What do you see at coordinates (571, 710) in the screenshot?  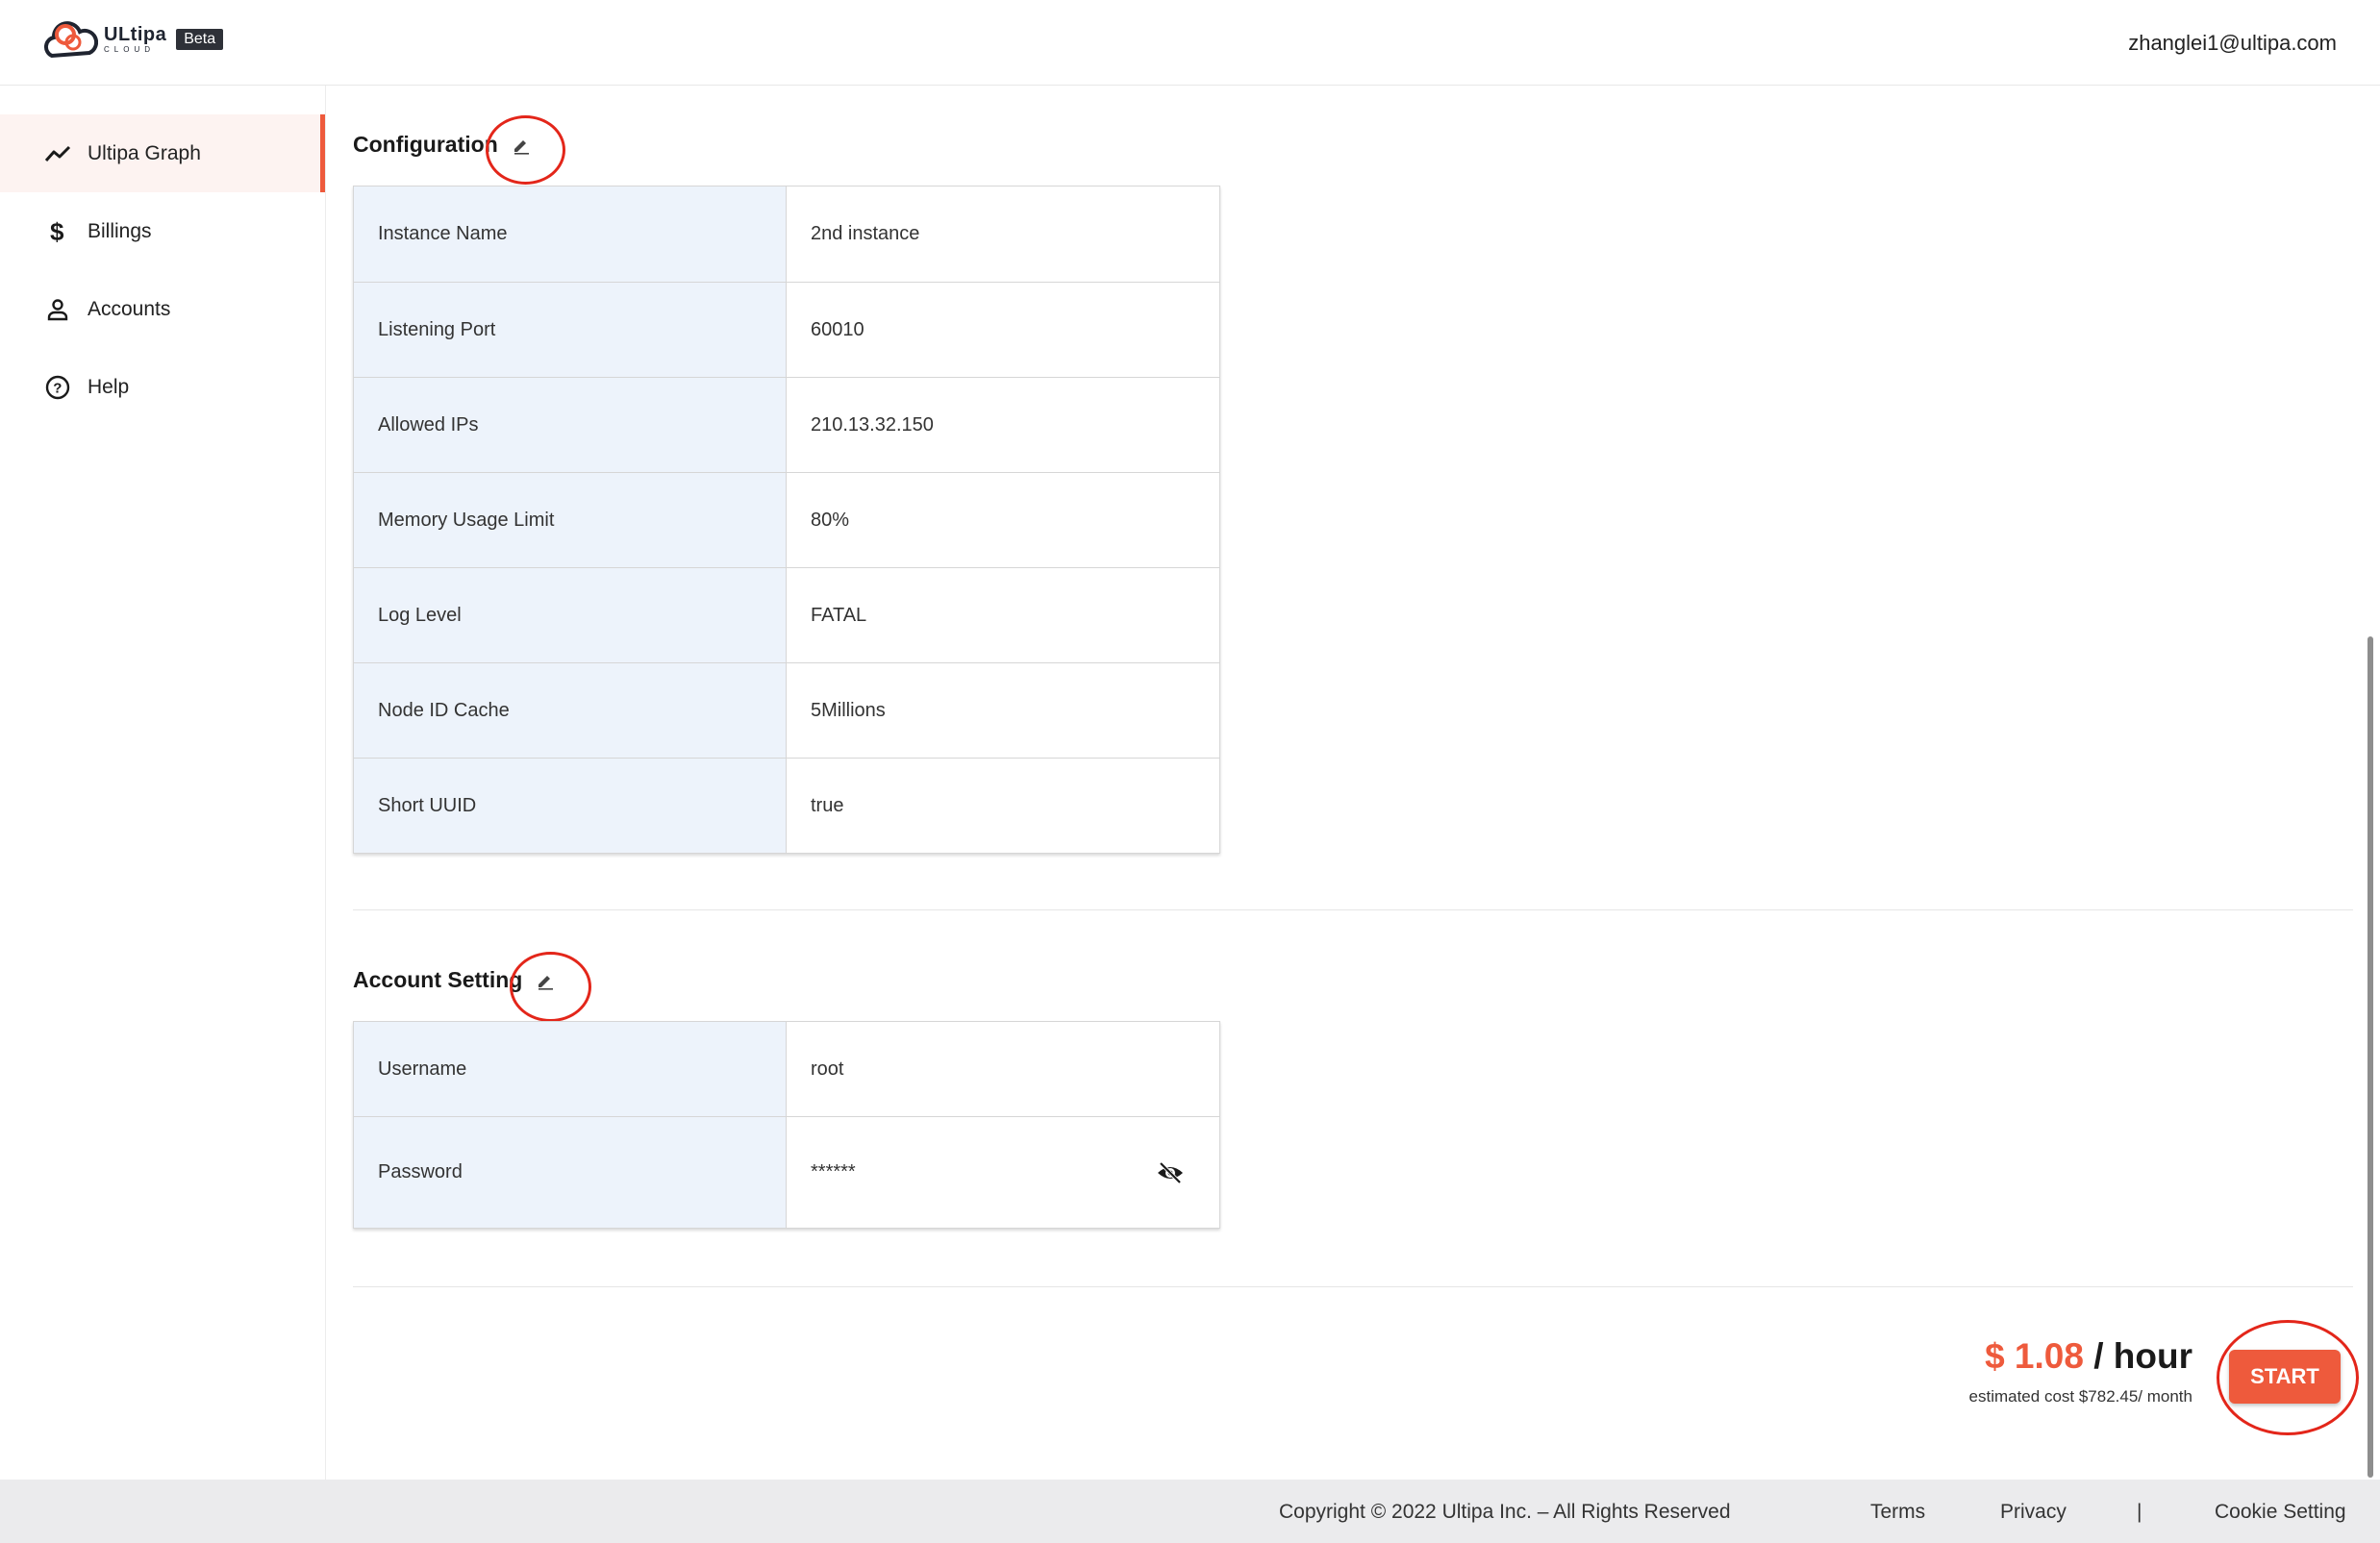 I see `row-key: Node ID Cache` at bounding box center [571, 710].